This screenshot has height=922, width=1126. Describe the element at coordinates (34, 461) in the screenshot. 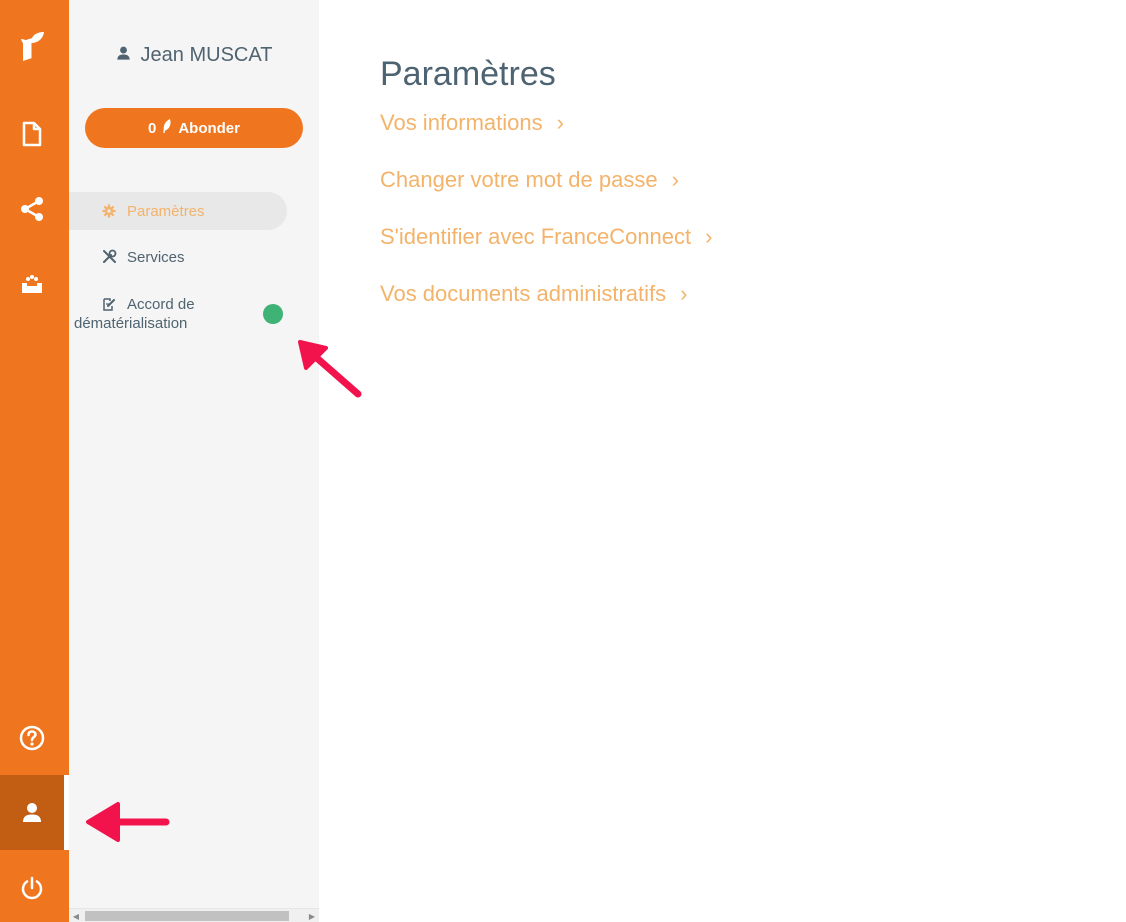

I see `icon-rail` at that location.